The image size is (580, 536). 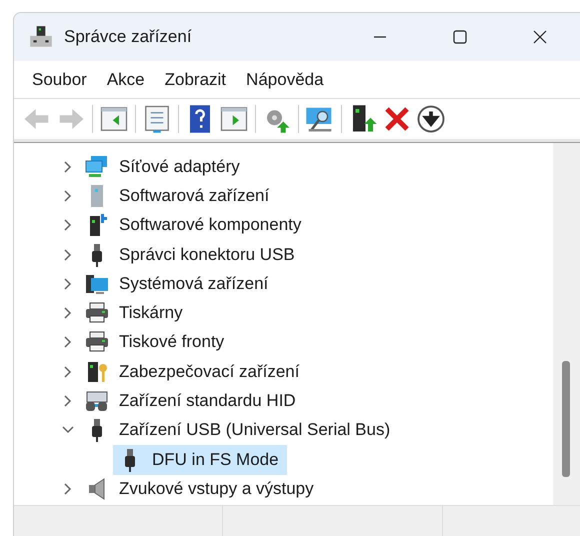 I want to click on menu-item: Zobrazit, so click(x=195, y=80).